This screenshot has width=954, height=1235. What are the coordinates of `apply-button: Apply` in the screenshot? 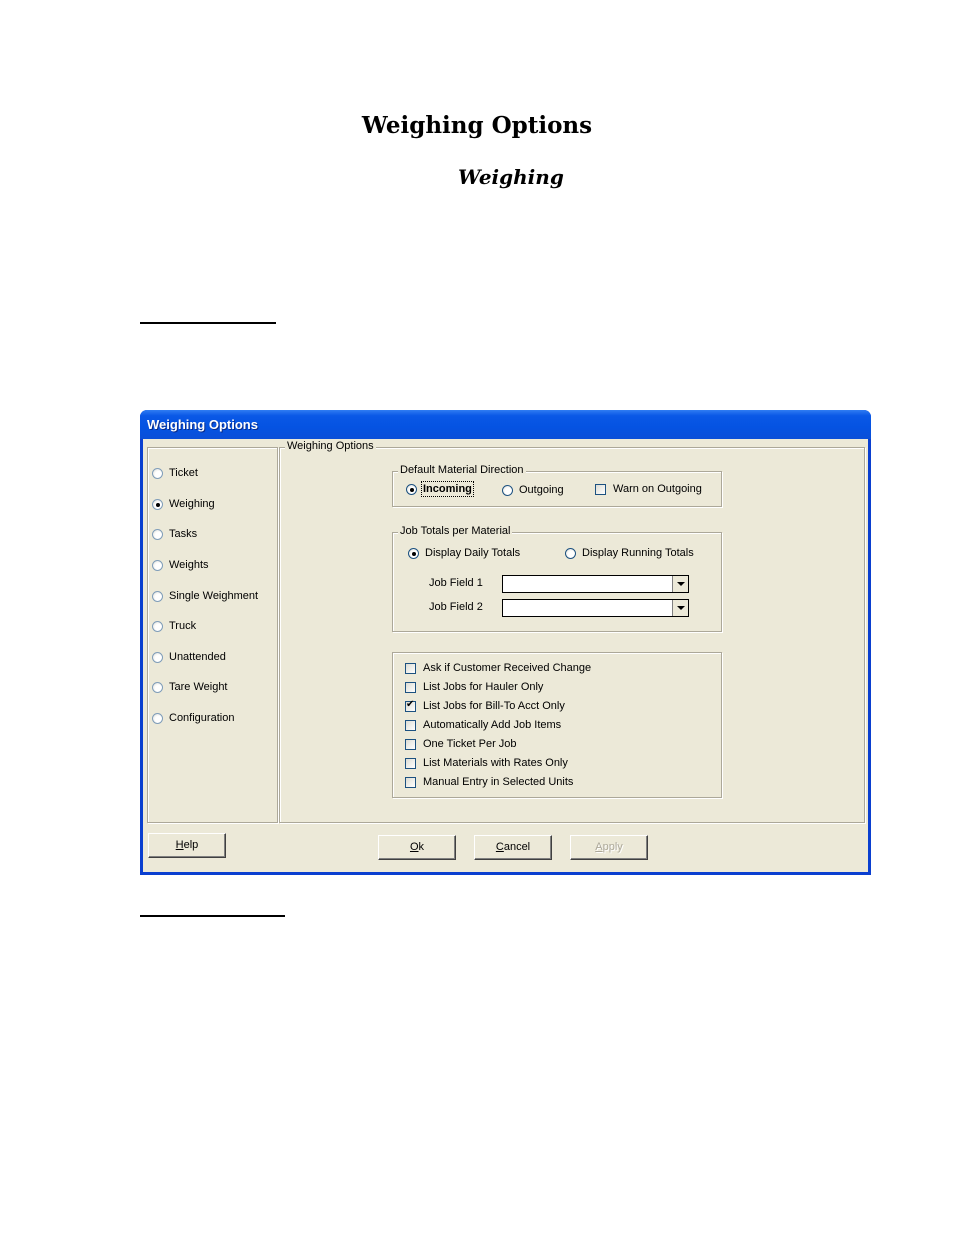 It's located at (609, 847).